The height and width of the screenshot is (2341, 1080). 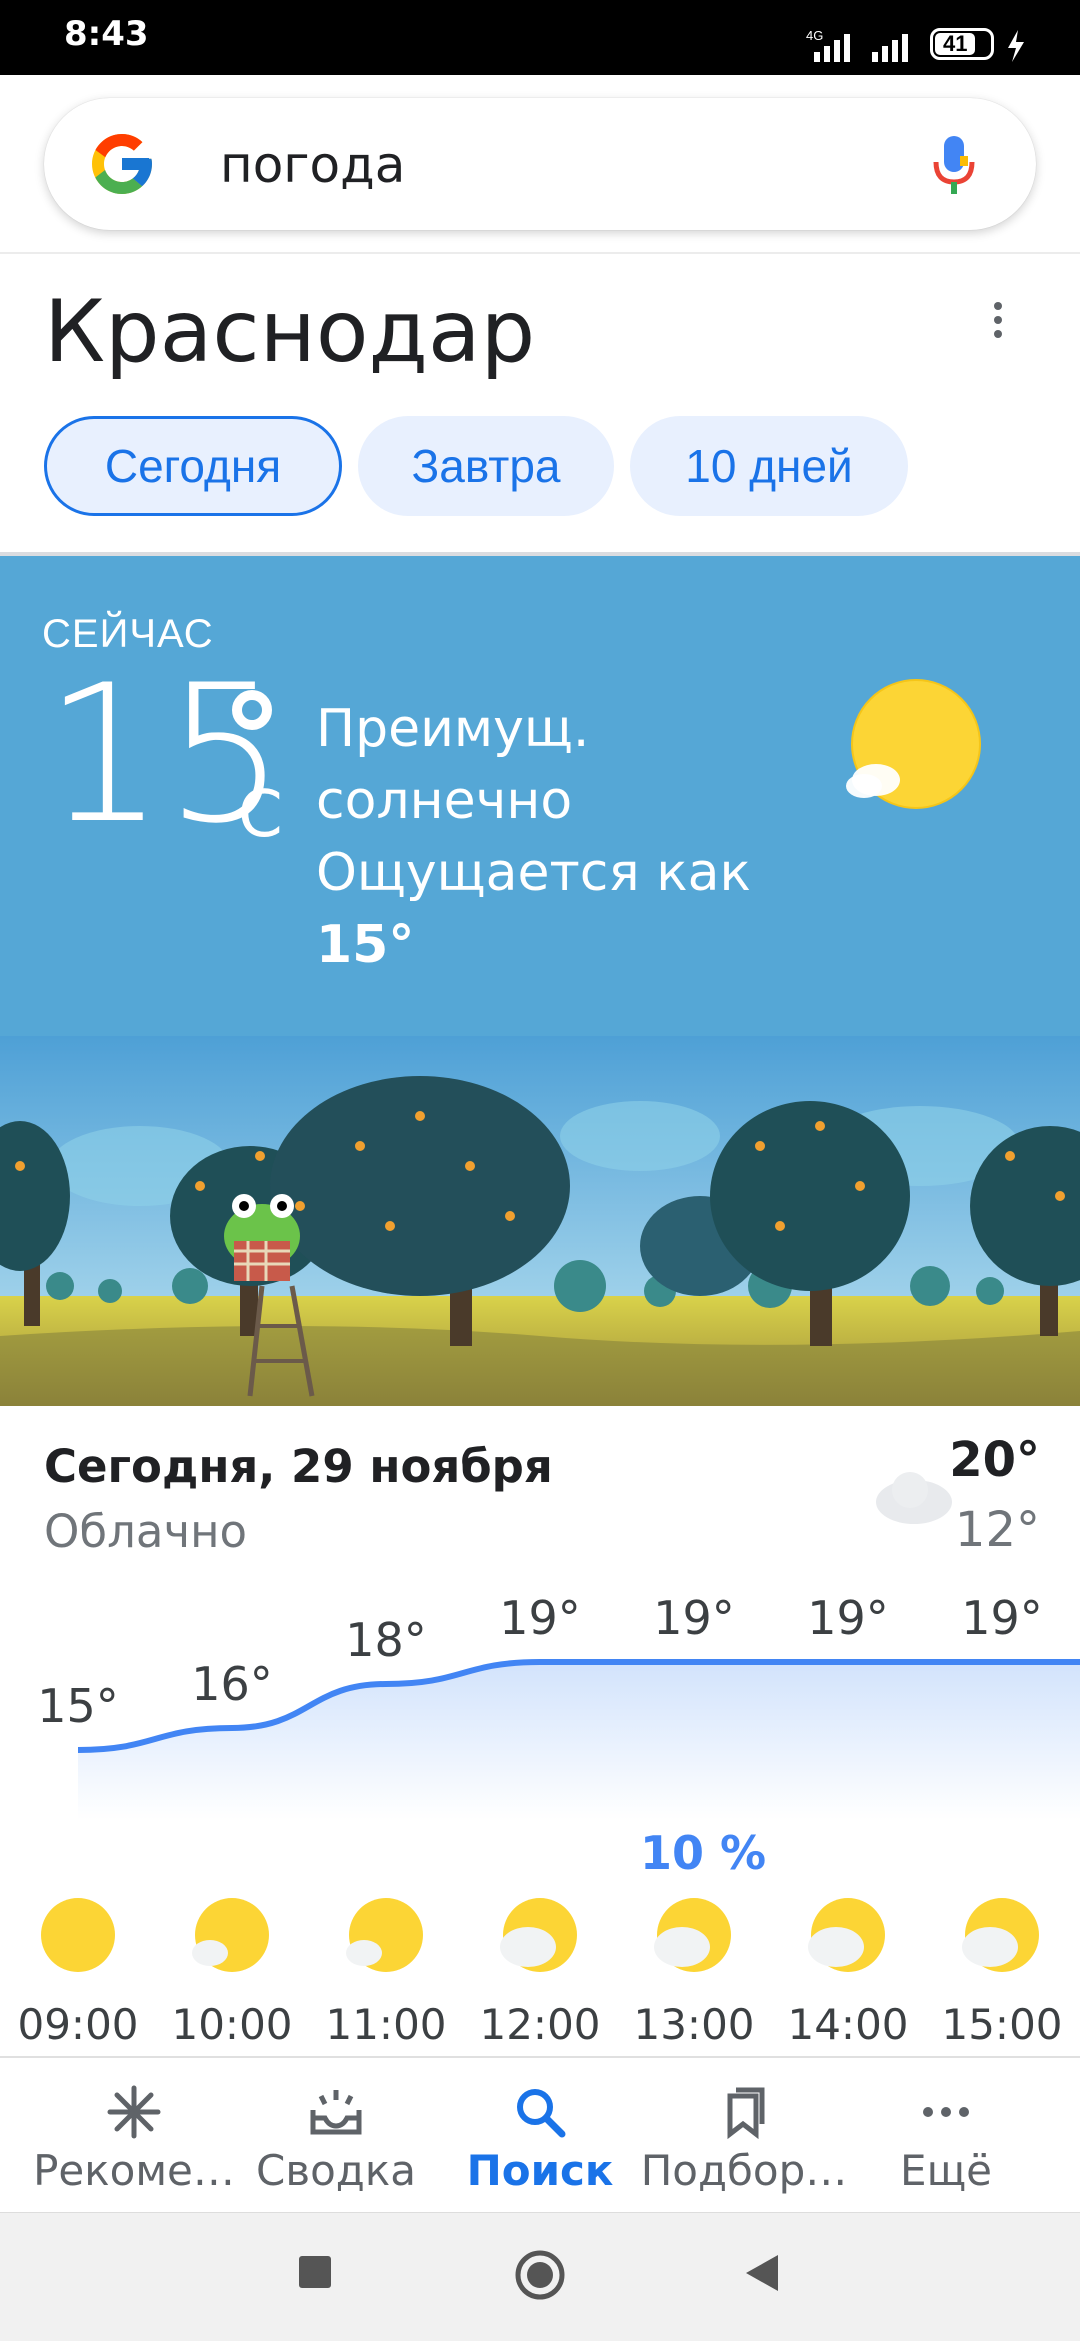 What do you see at coordinates (694, 2024) in the screenshot?
I see `hour-label: 13:00` at bounding box center [694, 2024].